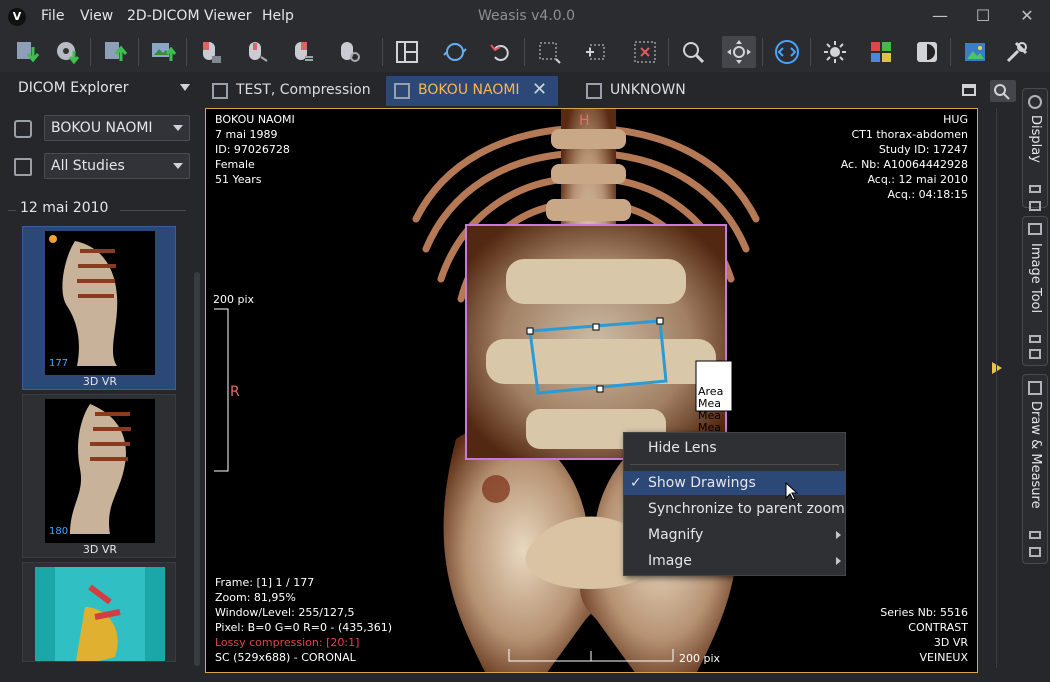 The height and width of the screenshot is (682, 1050). Describe the element at coordinates (304, 627) in the screenshot. I see `pixel-info: Pixel: B=0 G=0 R=0 - (435,361)` at that location.